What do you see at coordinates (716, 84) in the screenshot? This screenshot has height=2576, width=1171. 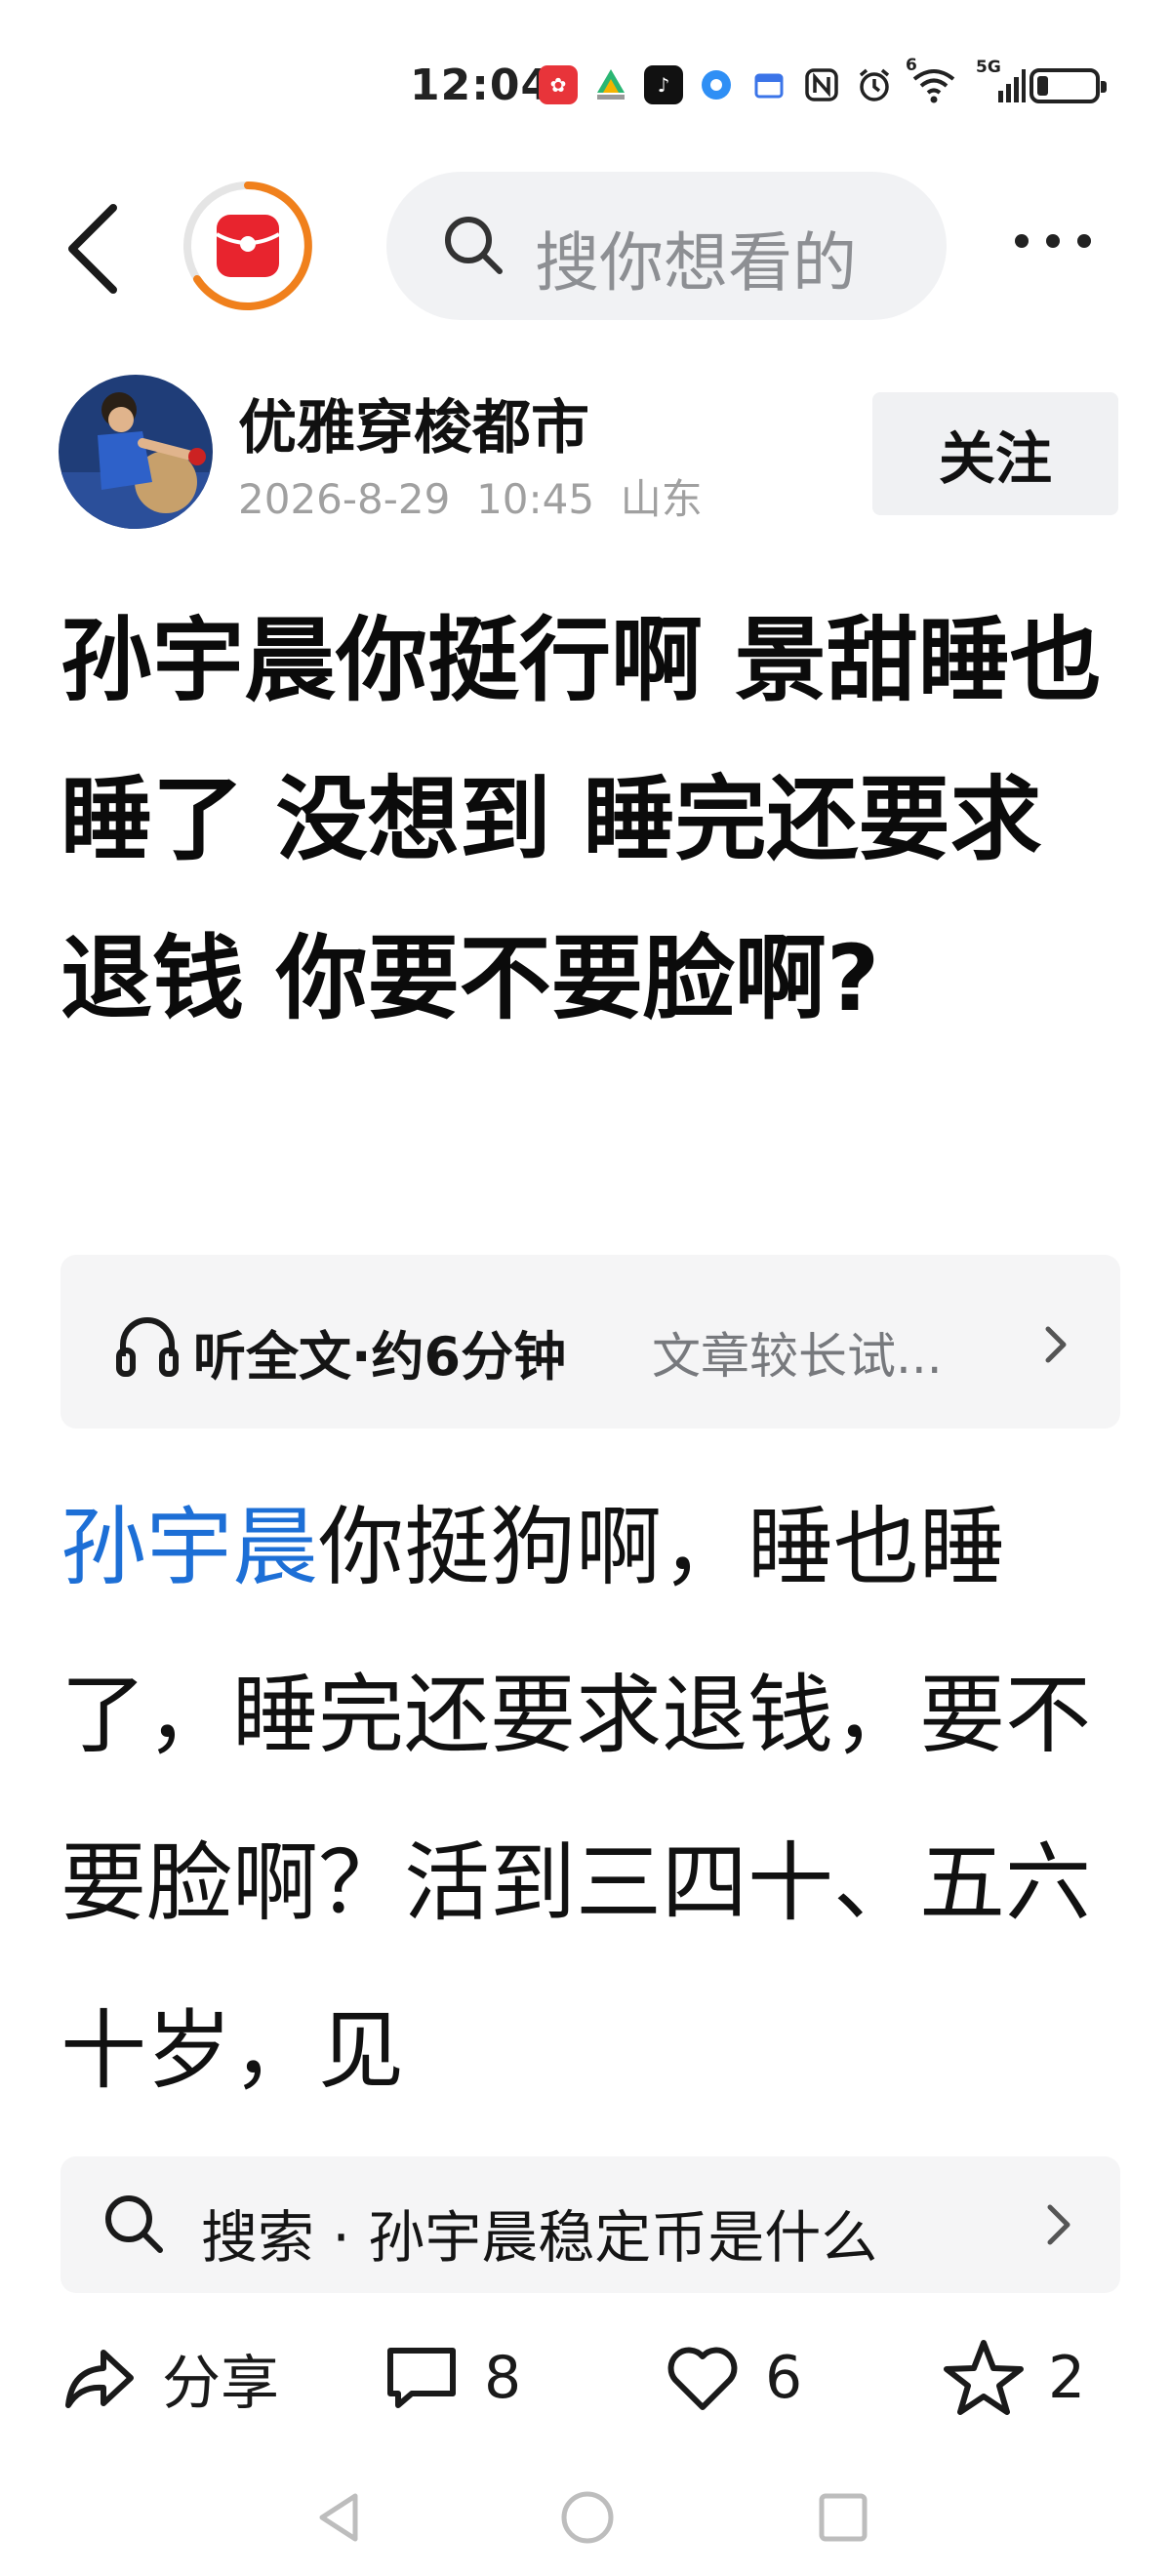 I see `browser-icon` at bounding box center [716, 84].